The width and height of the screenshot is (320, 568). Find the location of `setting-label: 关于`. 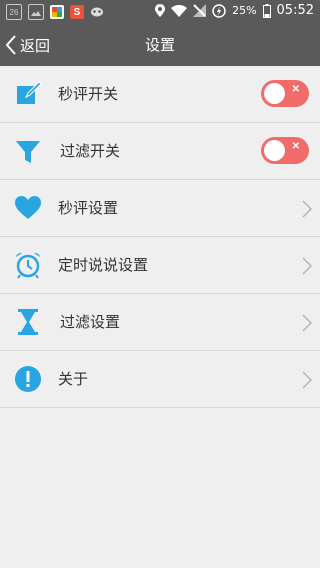

setting-label: 关于 is located at coordinates (73, 379).